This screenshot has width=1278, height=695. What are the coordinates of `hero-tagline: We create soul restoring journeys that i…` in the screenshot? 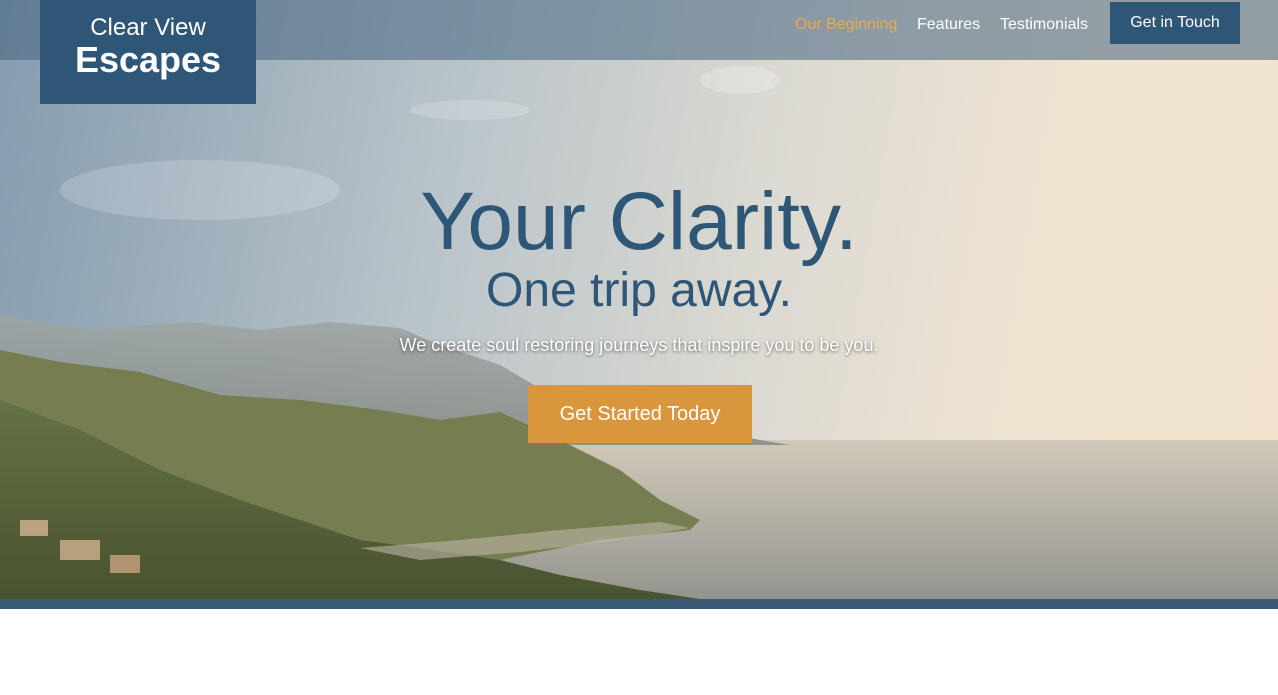 It's located at (639, 345).